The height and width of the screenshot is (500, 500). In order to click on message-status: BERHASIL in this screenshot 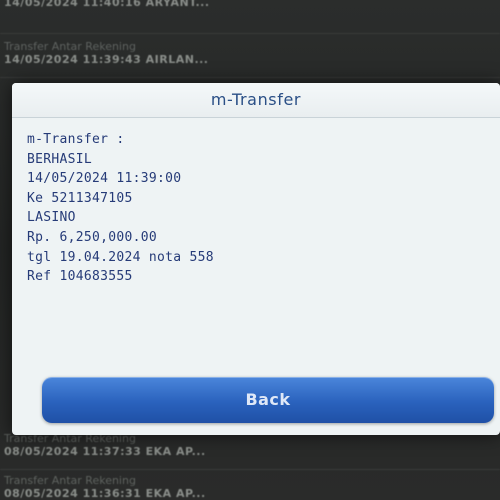, I will do `click(60, 159)`.